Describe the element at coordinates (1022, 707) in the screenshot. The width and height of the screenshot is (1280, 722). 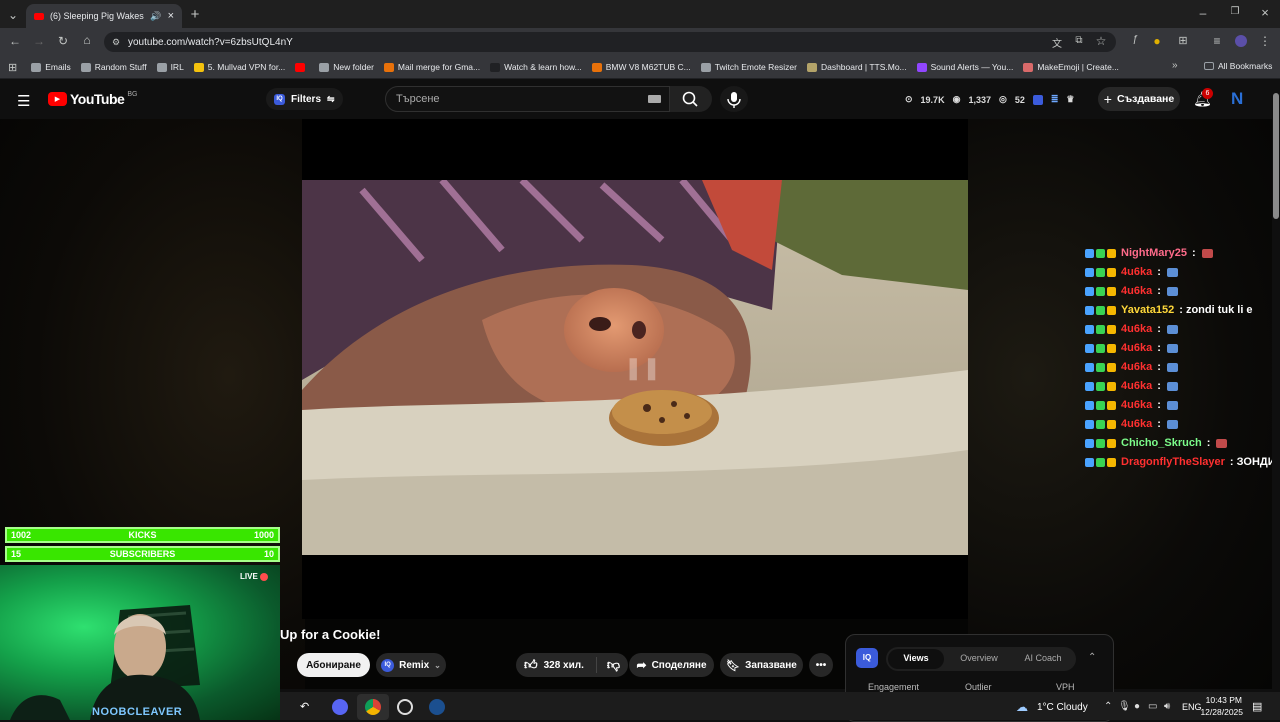
I see `weather-icon: ☁` at that location.